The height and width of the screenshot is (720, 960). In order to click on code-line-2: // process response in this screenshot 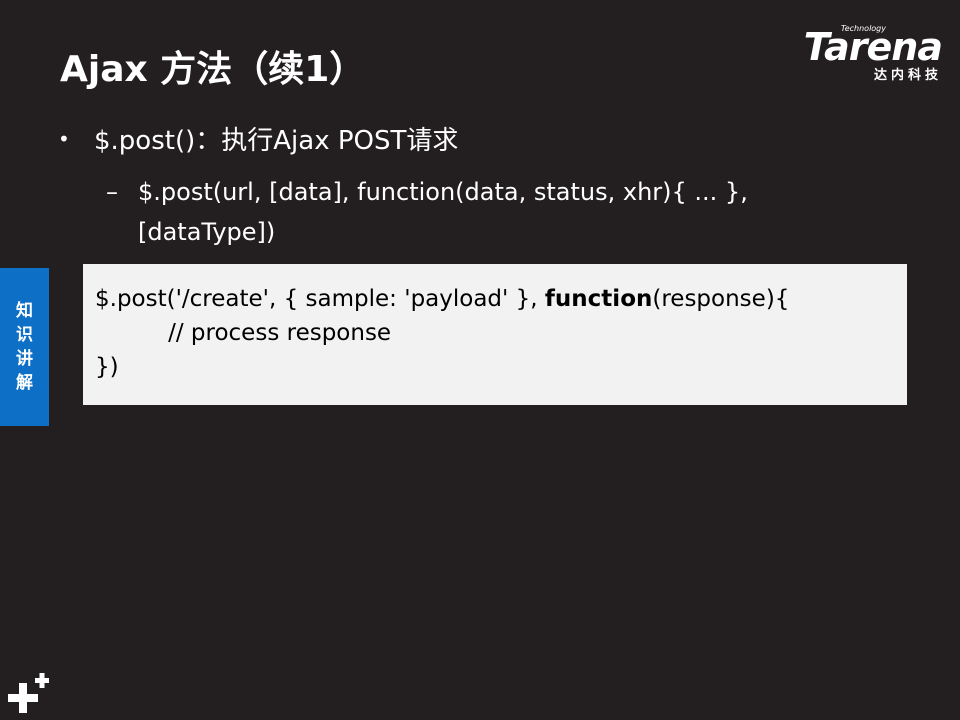, I will do `click(243, 333)`.